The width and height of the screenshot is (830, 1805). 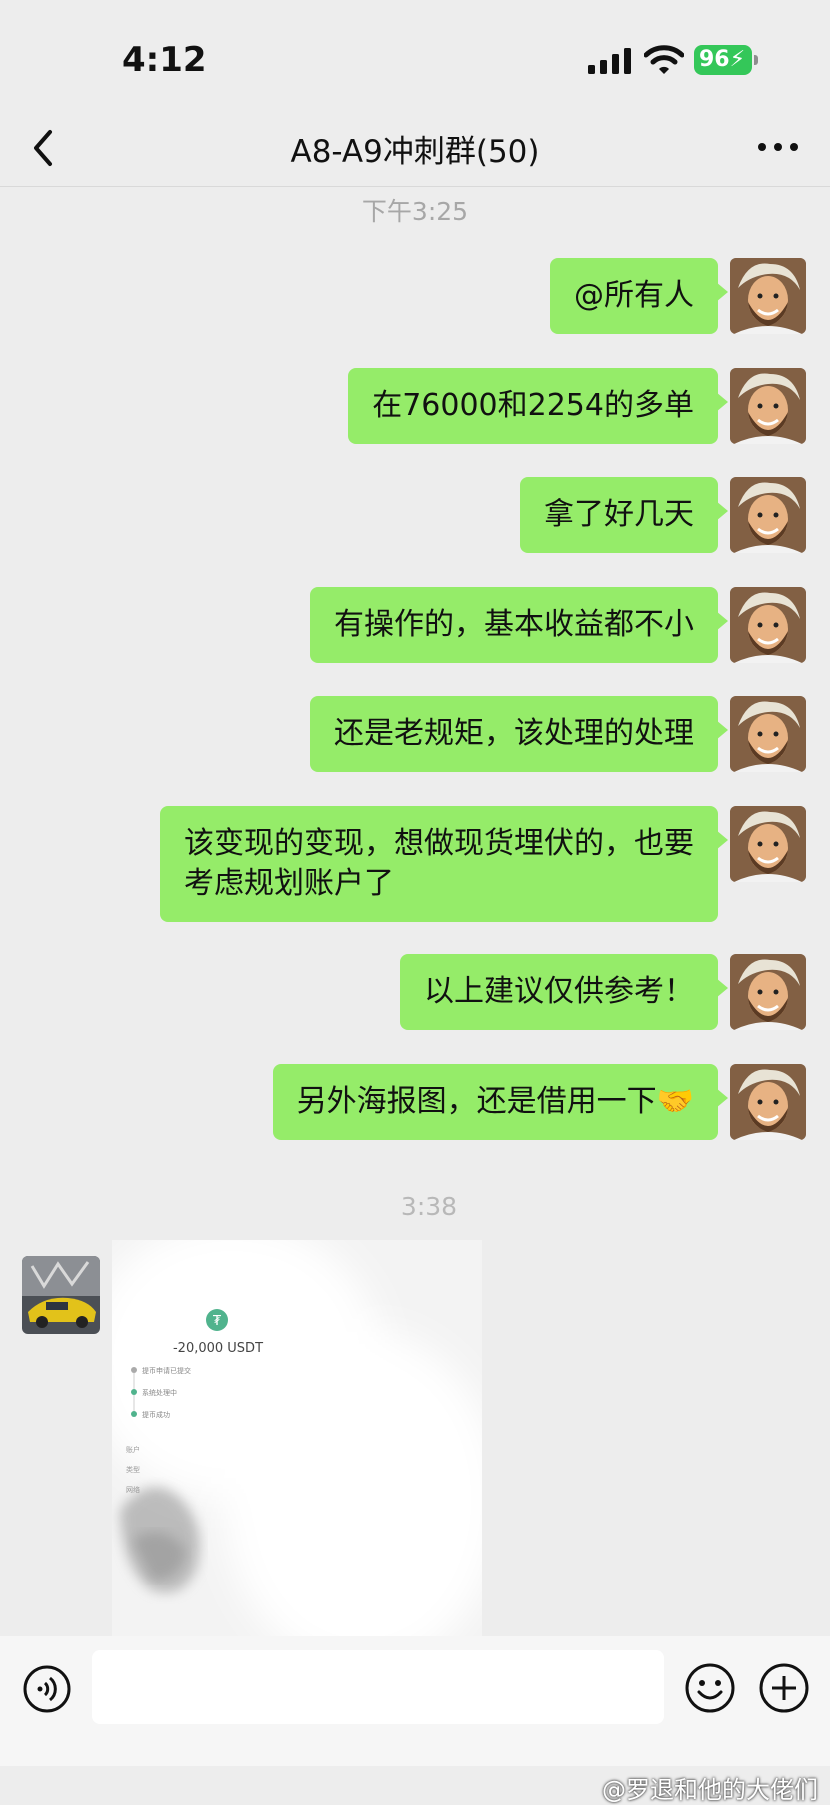 I want to click on message-bubble: 还是老规矩，该处理的处理, so click(x=519, y=734).